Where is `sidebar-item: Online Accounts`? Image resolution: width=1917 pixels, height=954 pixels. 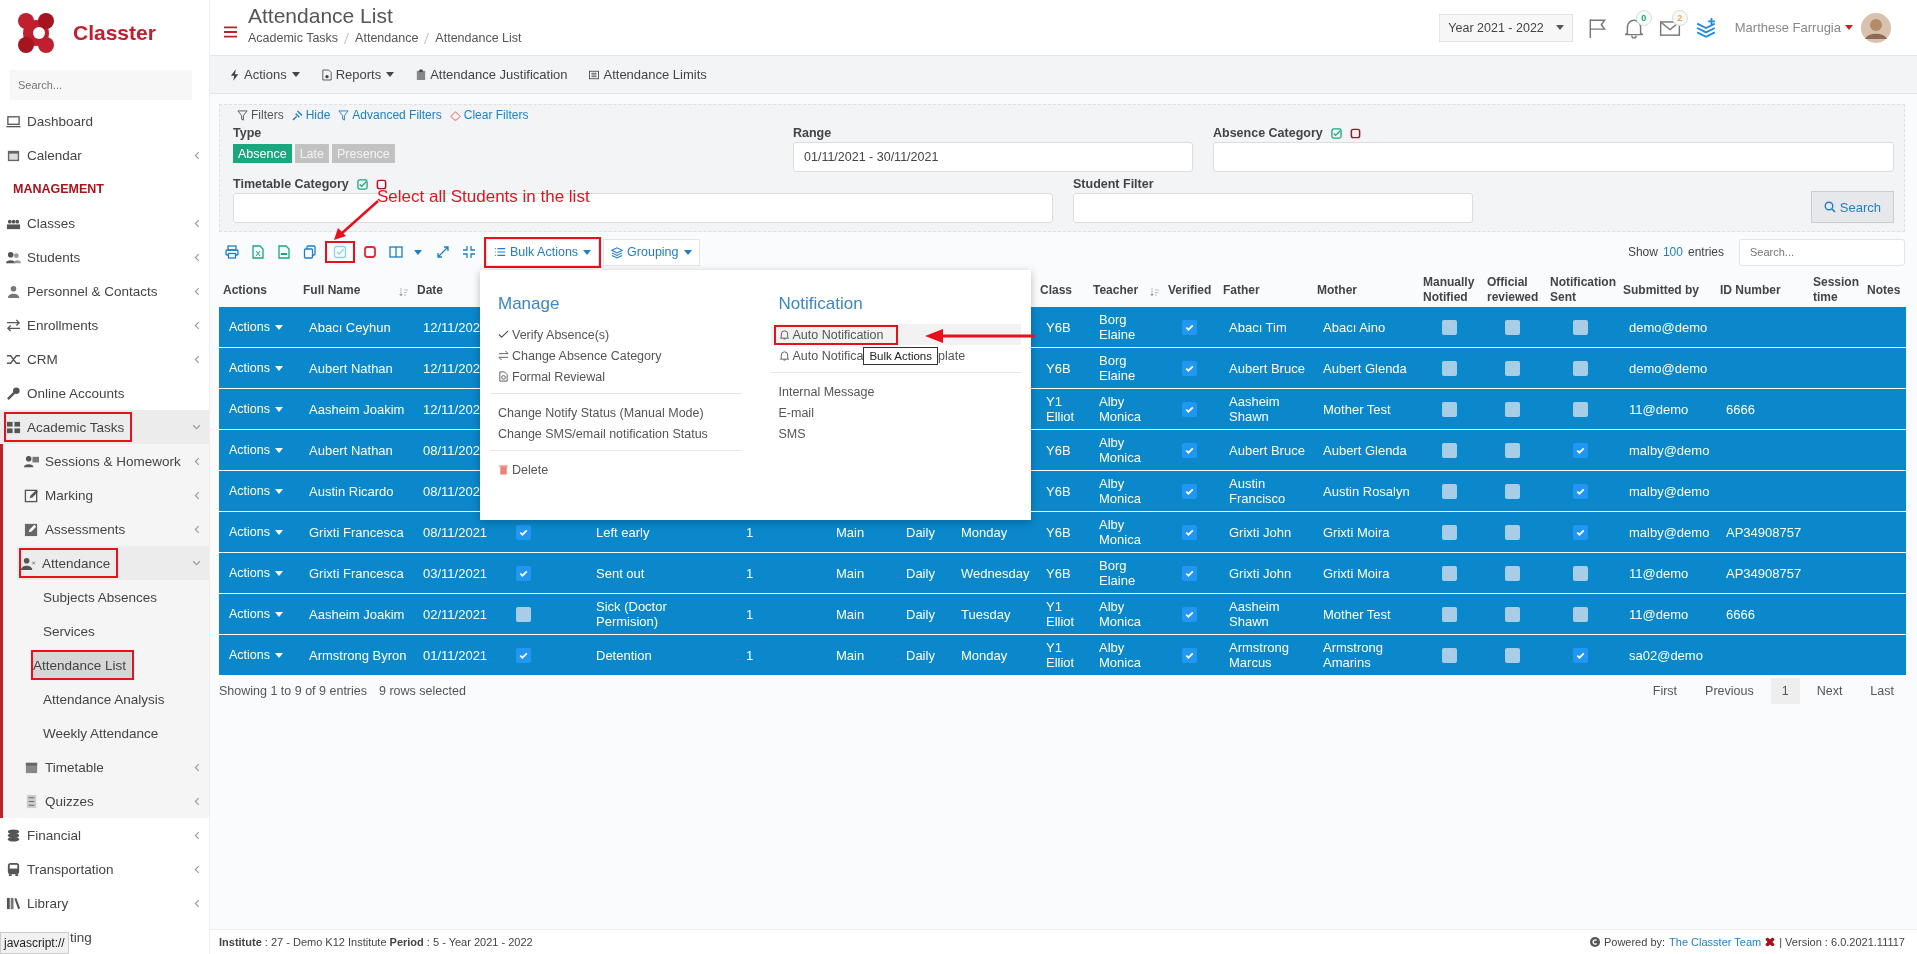 sidebar-item: Online Accounts is located at coordinates (68, 393).